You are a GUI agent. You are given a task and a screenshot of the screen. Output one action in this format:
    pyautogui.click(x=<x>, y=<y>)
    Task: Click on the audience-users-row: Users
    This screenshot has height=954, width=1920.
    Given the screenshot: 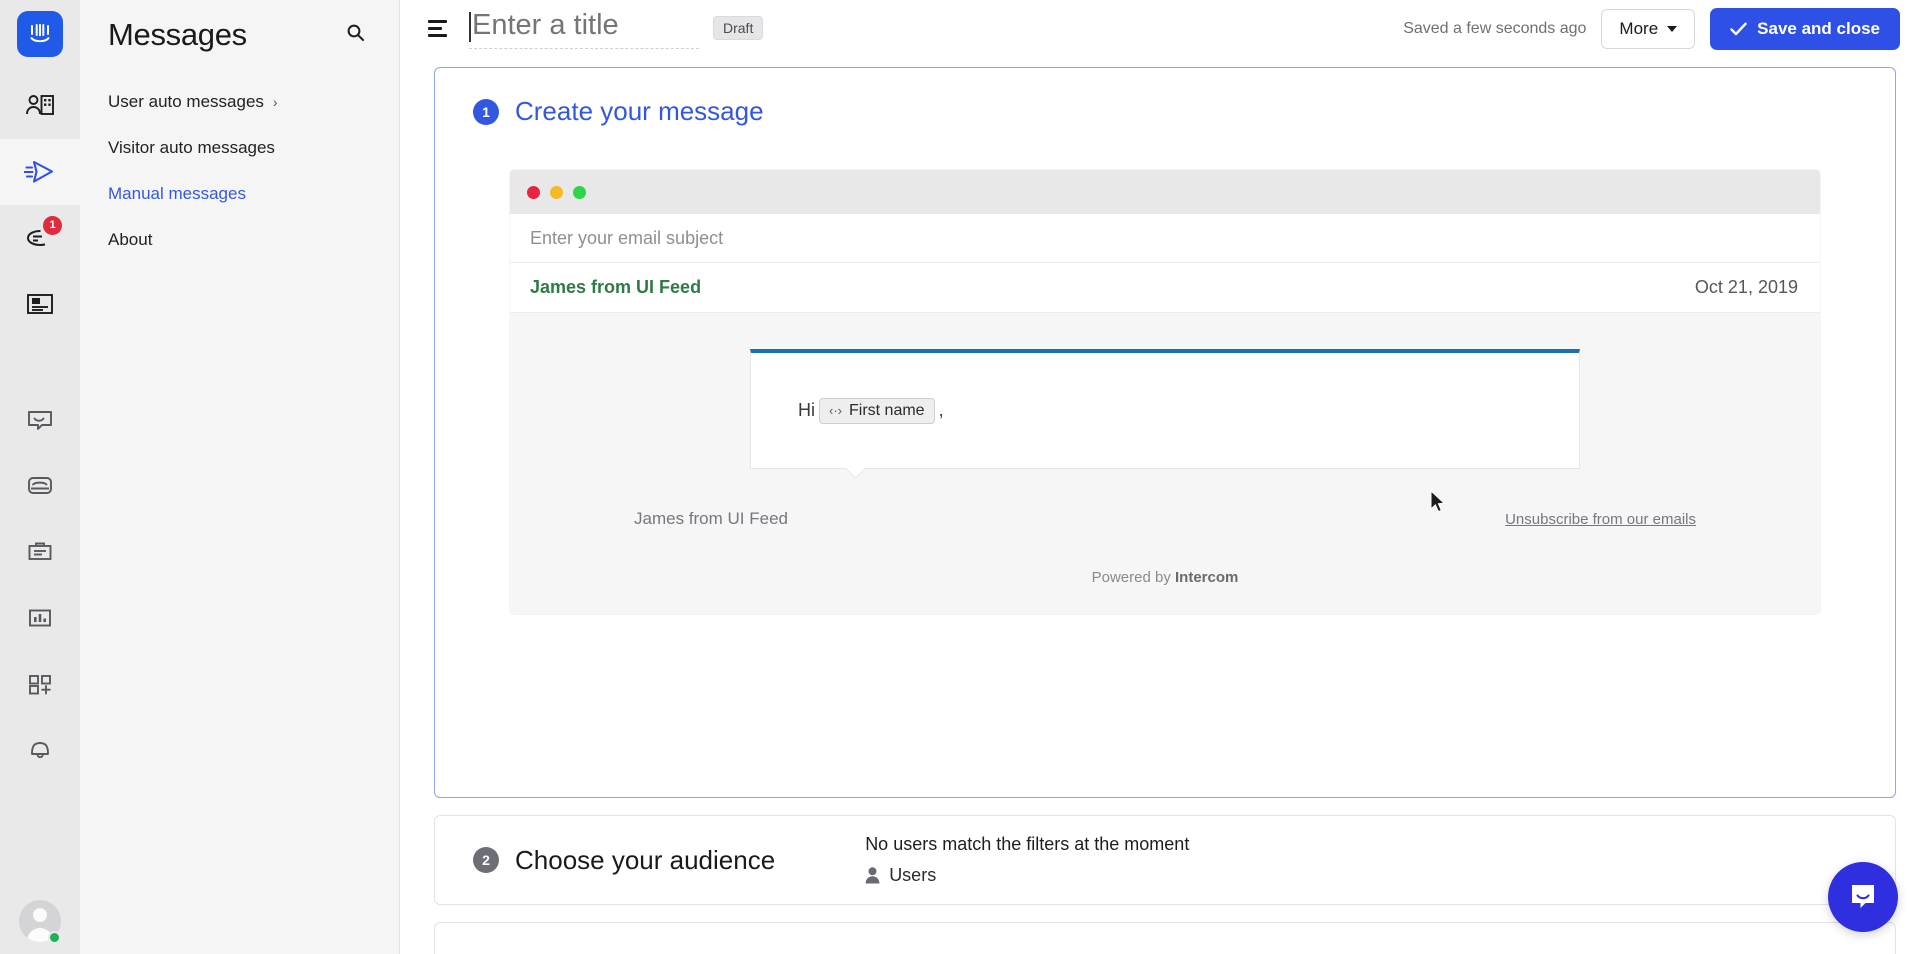 What is the action you would take?
    pyautogui.click(x=1027, y=875)
    